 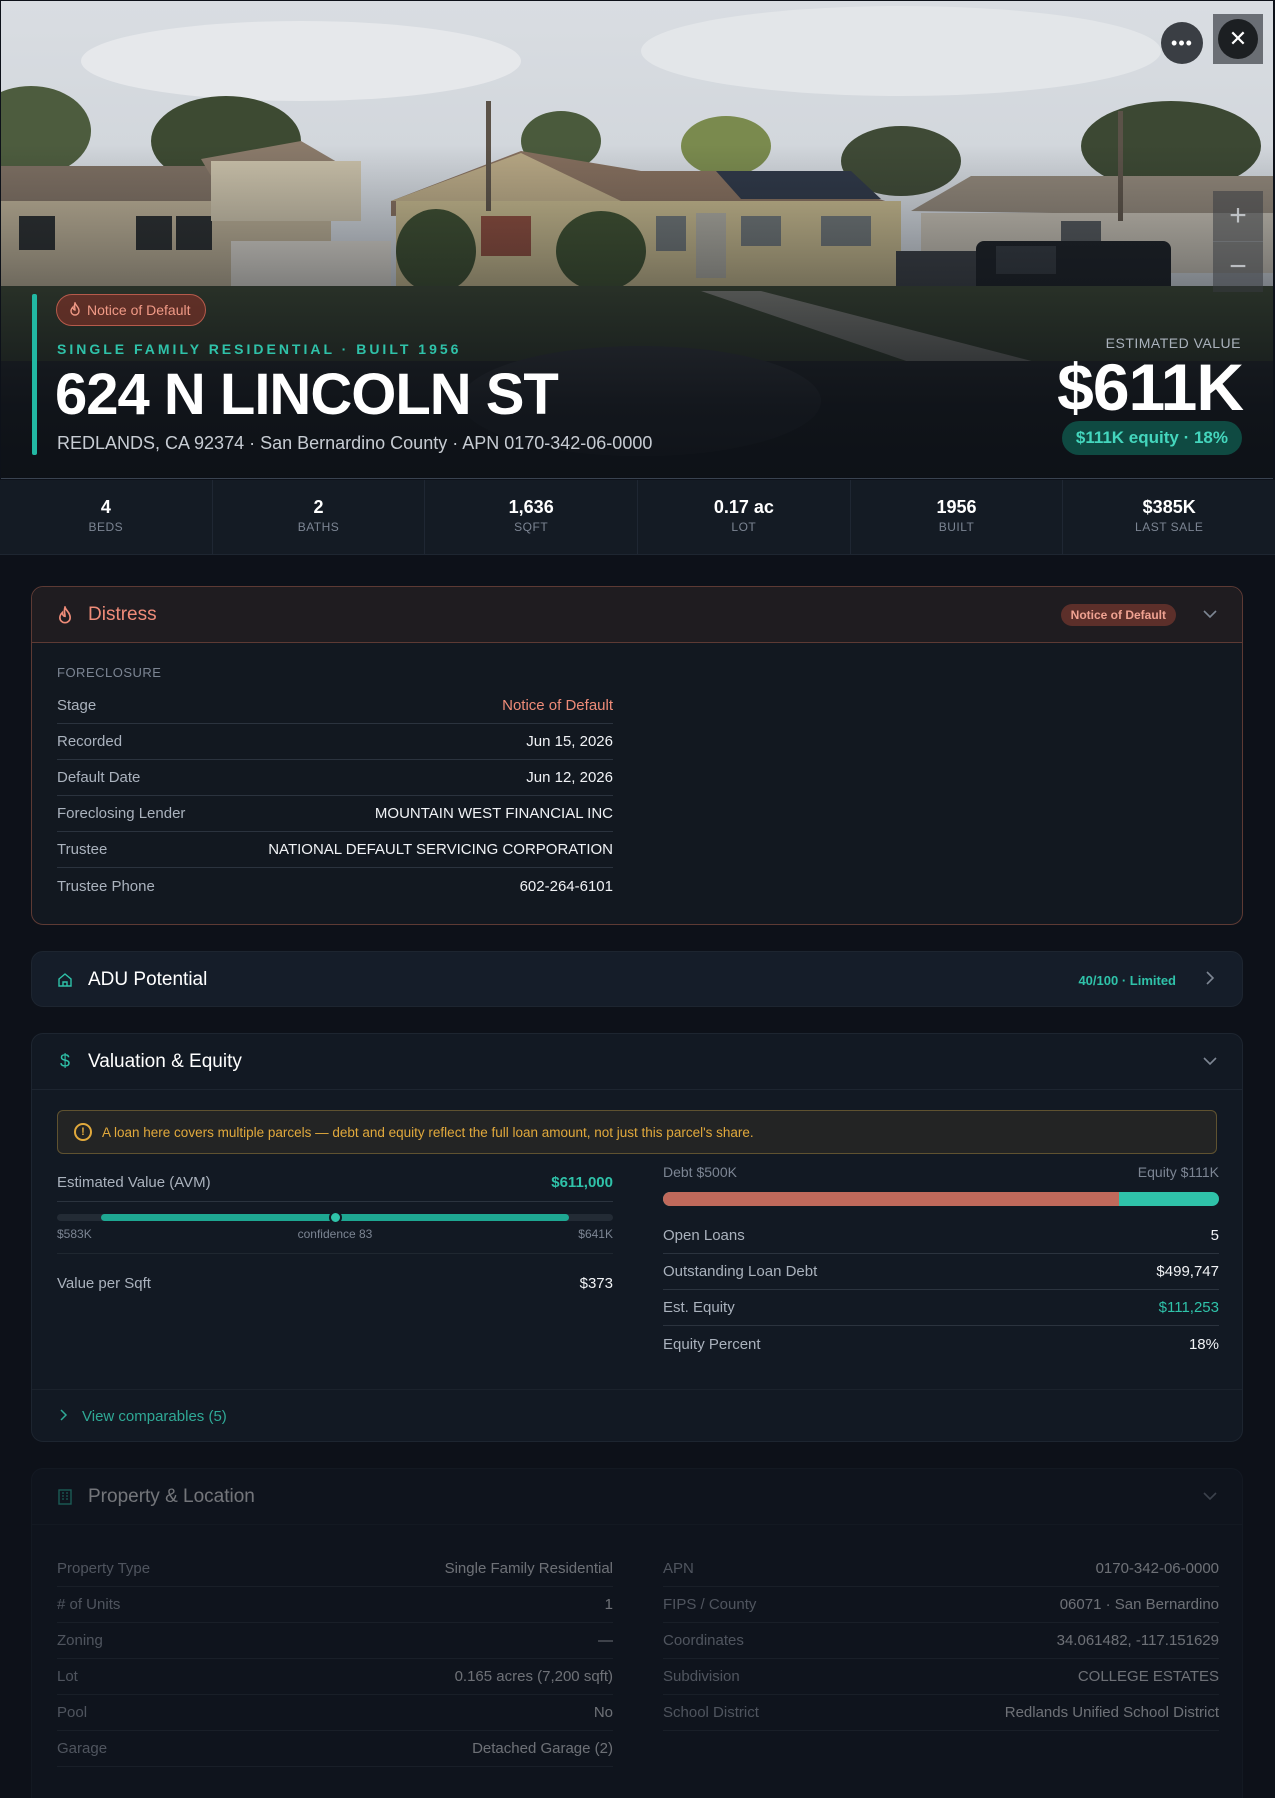 What do you see at coordinates (531, 507) in the screenshot?
I see `stat-value: 1,636` at bounding box center [531, 507].